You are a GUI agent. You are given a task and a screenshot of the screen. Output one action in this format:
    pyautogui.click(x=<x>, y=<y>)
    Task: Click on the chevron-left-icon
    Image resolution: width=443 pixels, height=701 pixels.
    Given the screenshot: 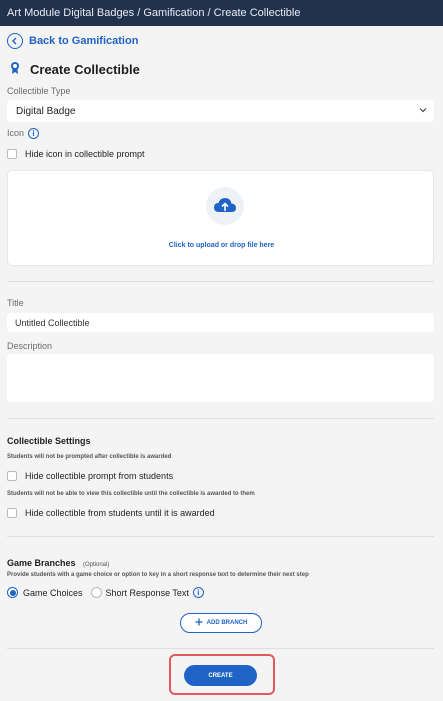 What is the action you would take?
    pyautogui.click(x=15, y=41)
    